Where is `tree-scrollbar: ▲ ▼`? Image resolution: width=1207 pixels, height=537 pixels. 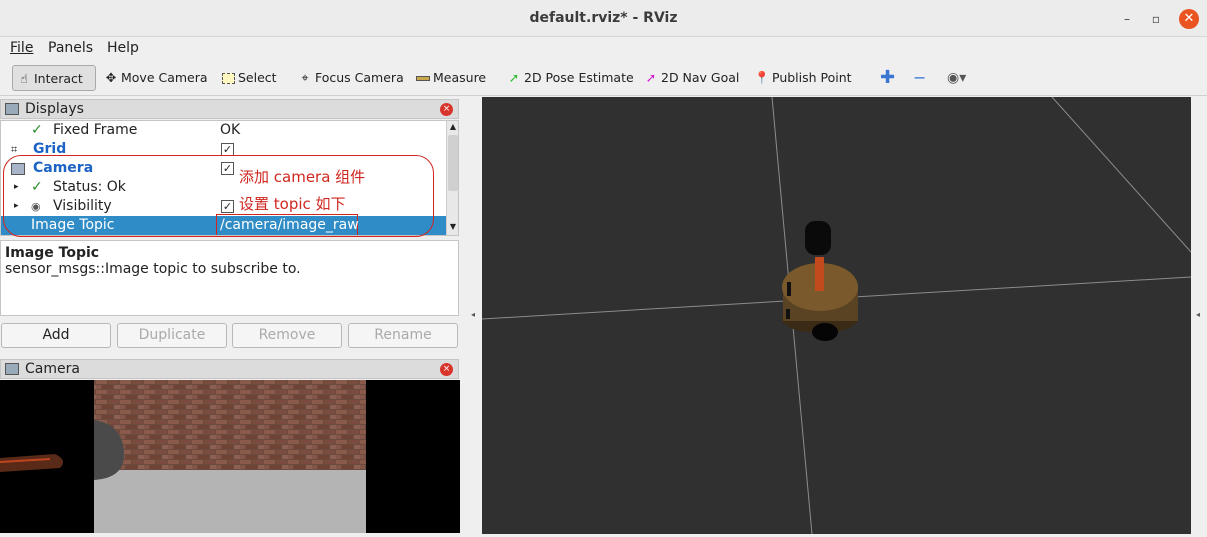 tree-scrollbar: ▲ ▼ is located at coordinates (452, 178).